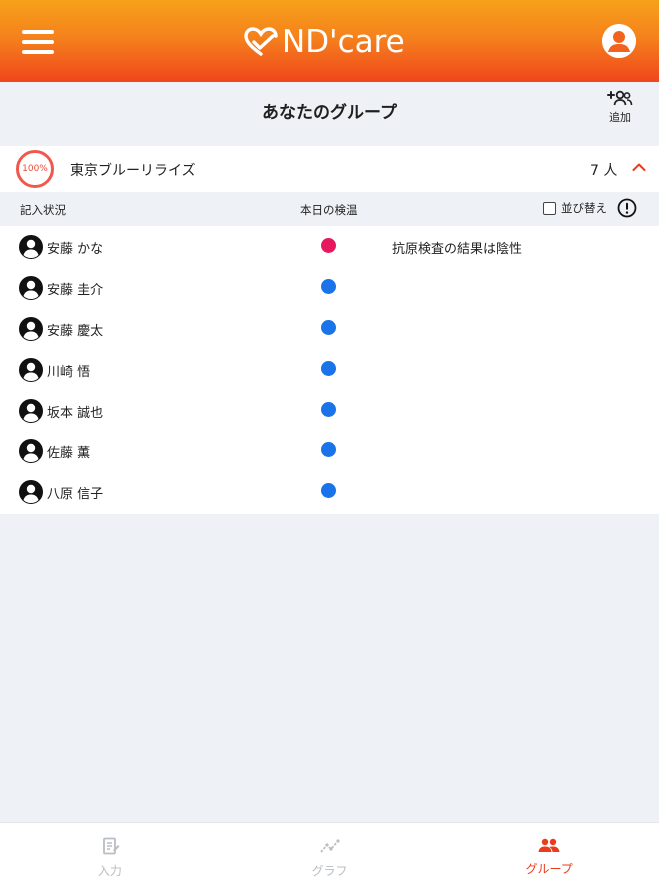 Image resolution: width=659 pixels, height=885 pixels. I want to click on group-header: 100% 東京ブルーリライズ 7 人, so click(329, 169).